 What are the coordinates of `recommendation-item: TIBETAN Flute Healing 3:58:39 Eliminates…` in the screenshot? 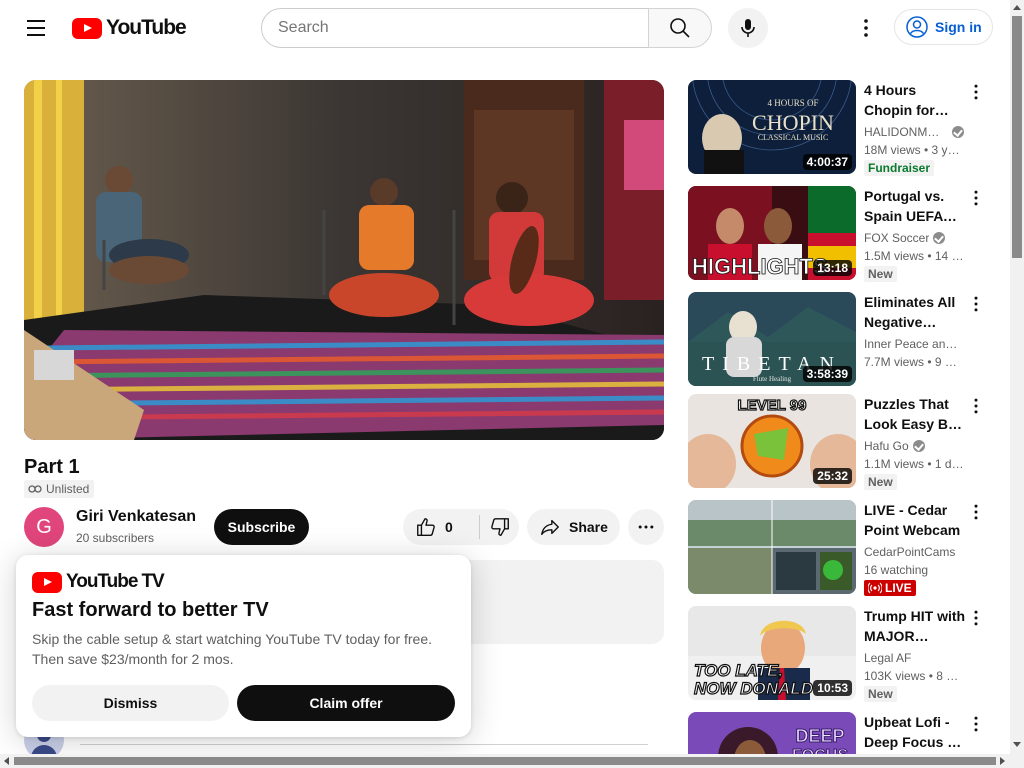 It's located at (840, 339).